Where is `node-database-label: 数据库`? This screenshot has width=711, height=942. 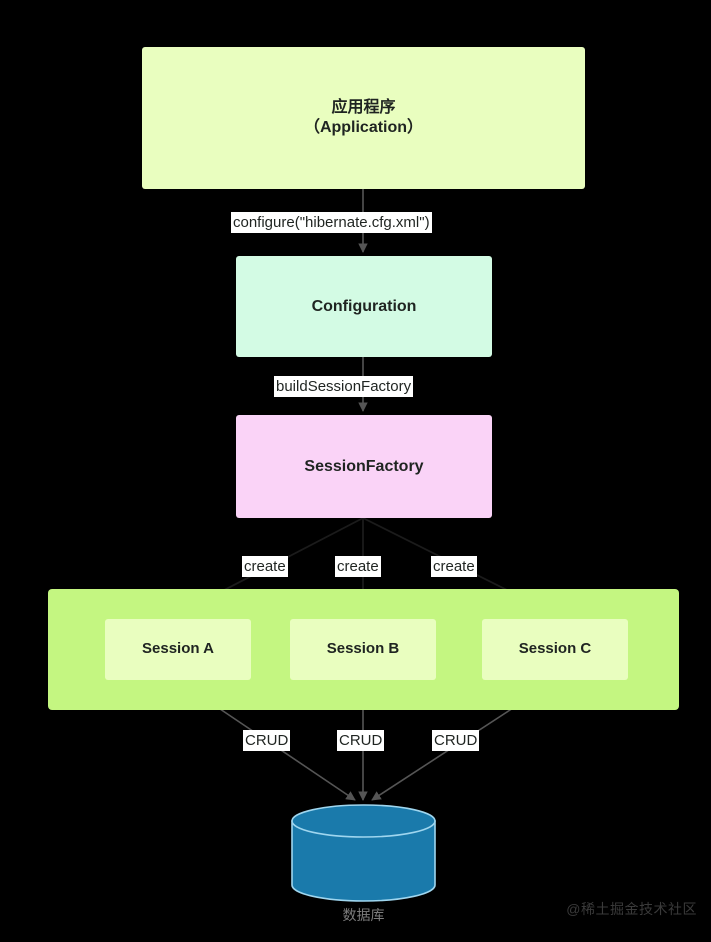 node-database-label: 数据库 is located at coordinates (363, 915).